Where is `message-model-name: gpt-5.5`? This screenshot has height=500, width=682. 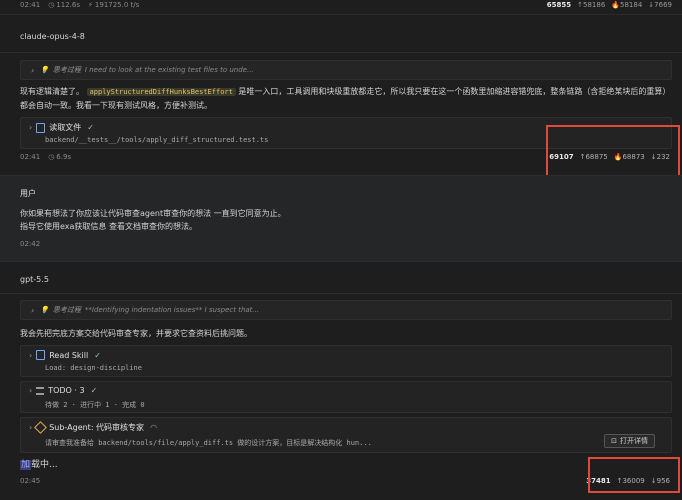
message-model-name: gpt-5.5 is located at coordinates (34, 279).